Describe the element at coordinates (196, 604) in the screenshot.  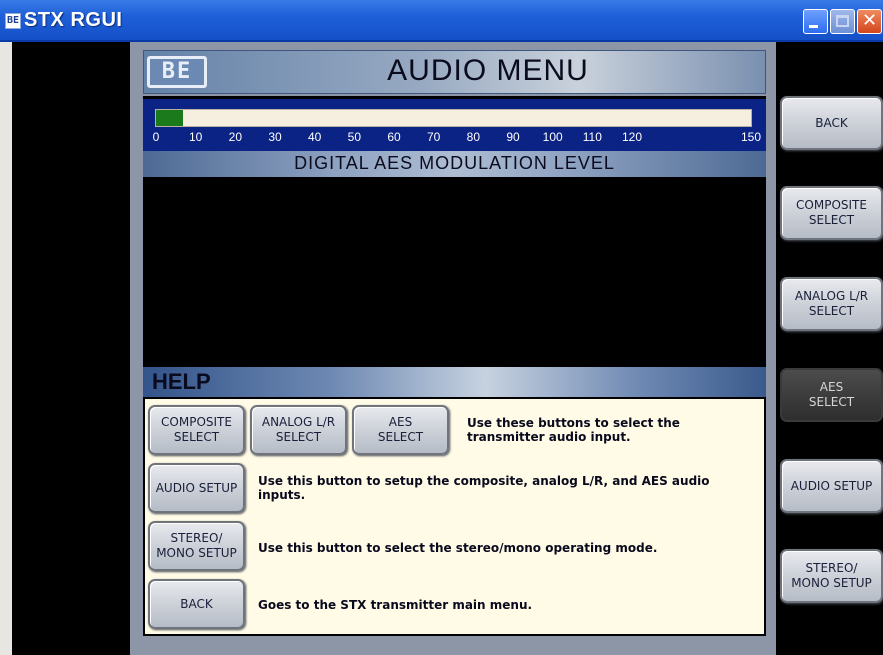
I see `help-back-button: BACK` at that location.